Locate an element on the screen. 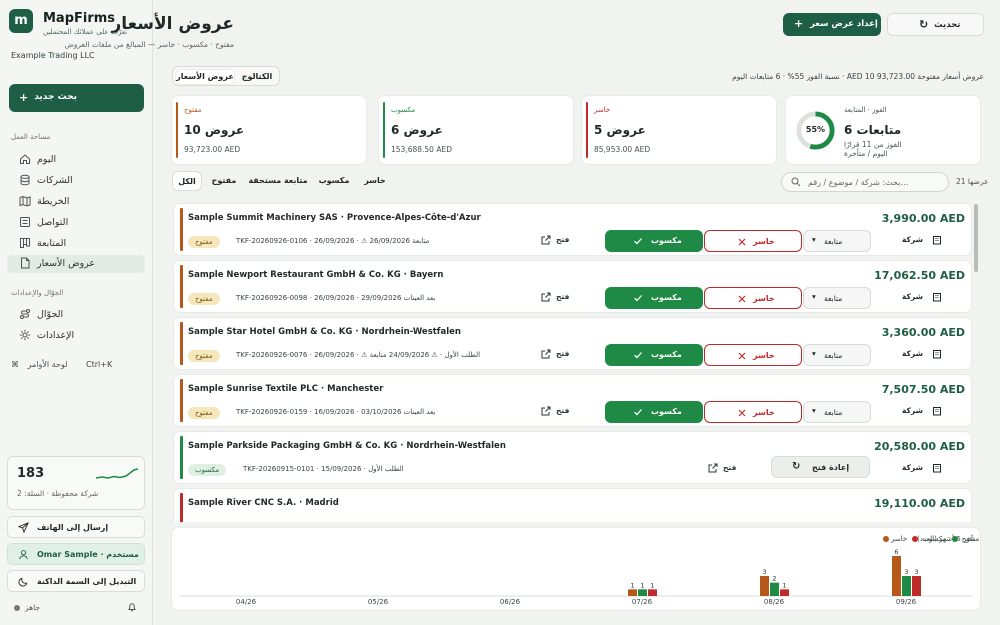 The image size is (1000, 625). nav-item-companies: الشركات is located at coordinates (76, 181).